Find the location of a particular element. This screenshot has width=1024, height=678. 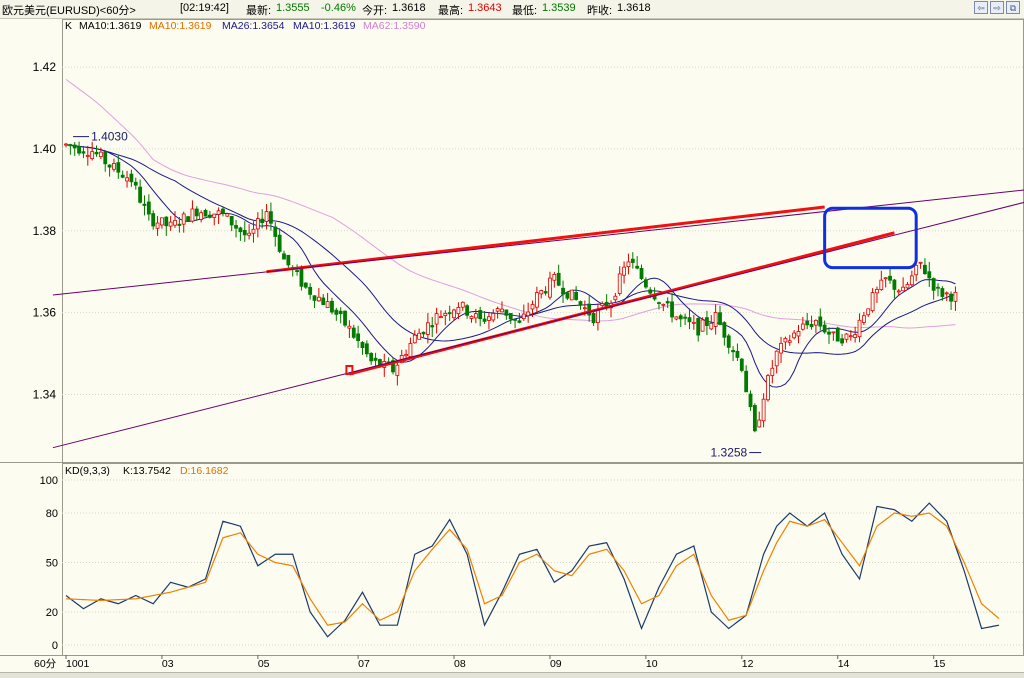

legend-entry: D:16.1682 is located at coordinates (204, 471).